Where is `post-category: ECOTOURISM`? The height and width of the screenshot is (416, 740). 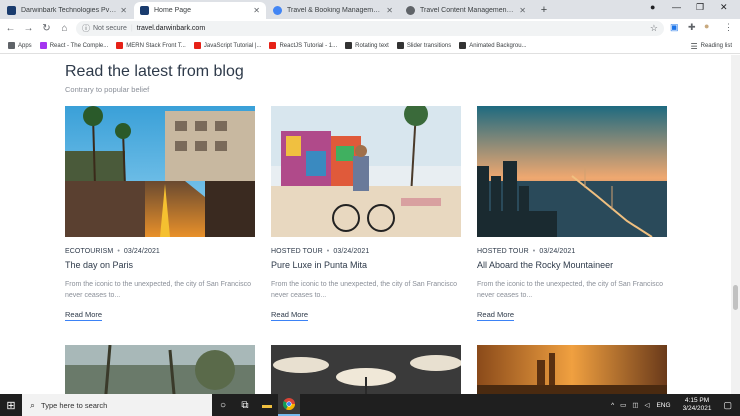
post-category: ECOTOURISM is located at coordinates (89, 251).